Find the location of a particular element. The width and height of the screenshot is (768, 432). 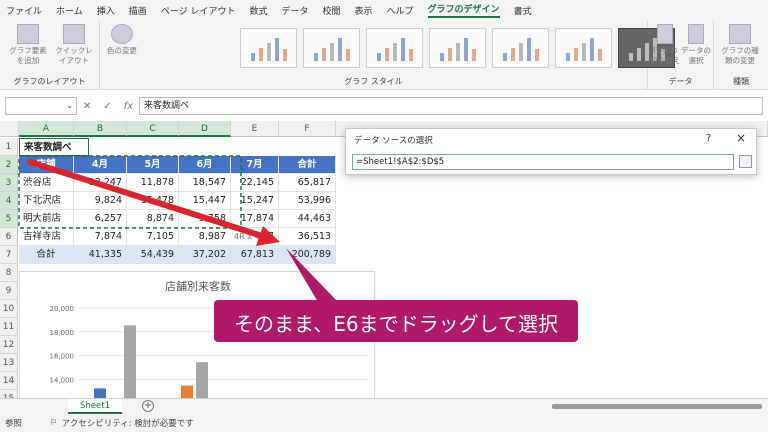

cell: 17,874 is located at coordinates (255, 219).